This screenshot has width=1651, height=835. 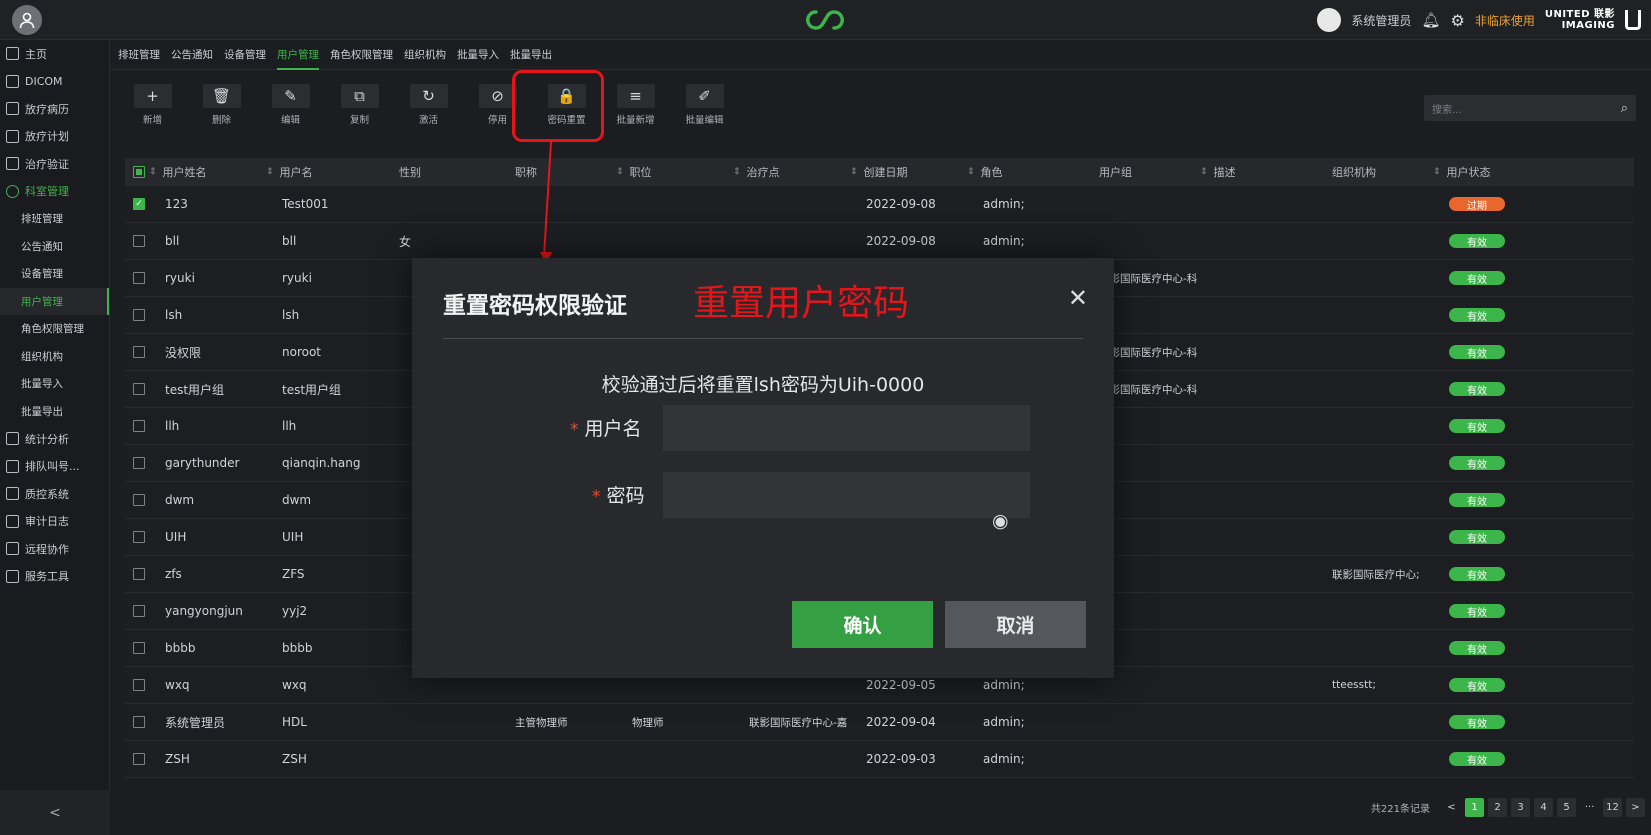 What do you see at coordinates (221, 109) in the screenshot?
I see `toolbar-button: 🗑 删除` at bounding box center [221, 109].